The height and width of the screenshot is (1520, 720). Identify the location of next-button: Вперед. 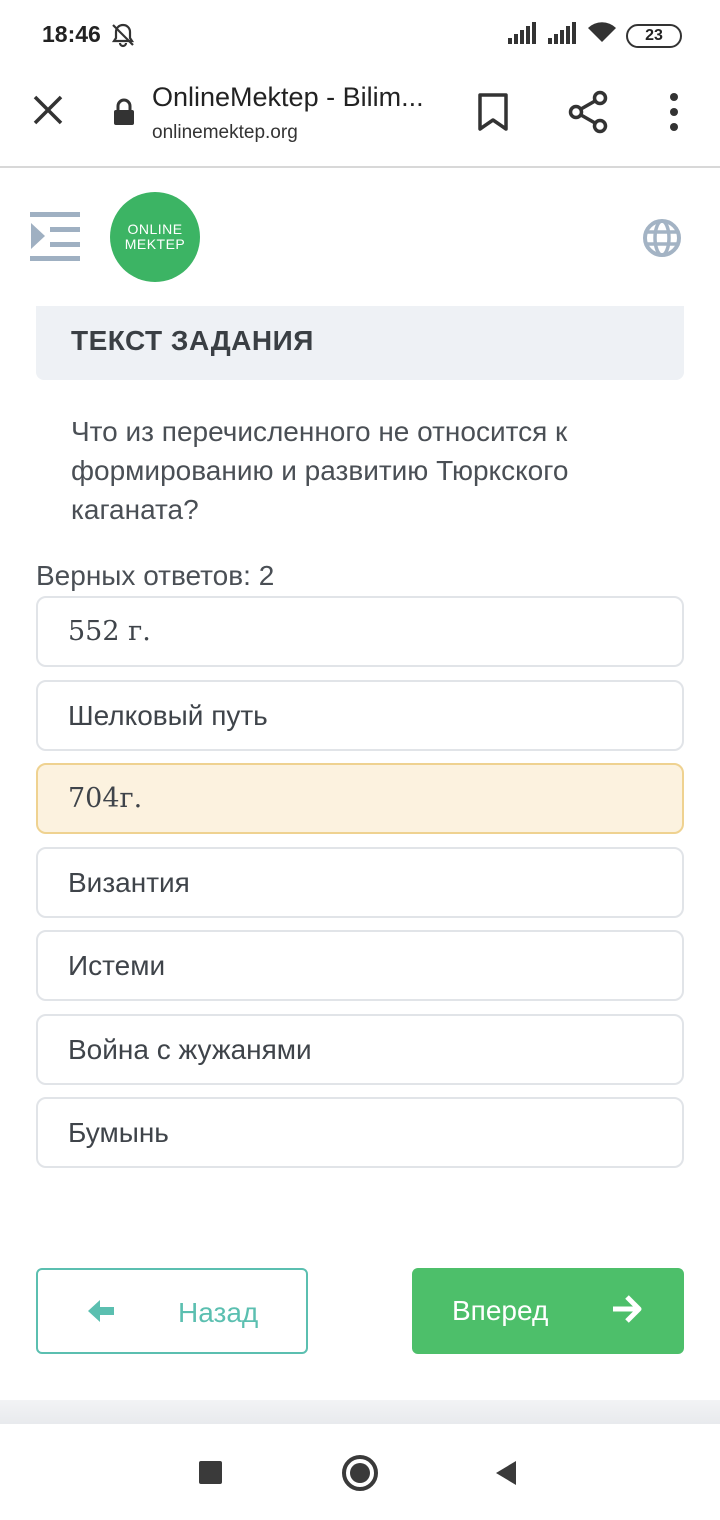
(548, 1311).